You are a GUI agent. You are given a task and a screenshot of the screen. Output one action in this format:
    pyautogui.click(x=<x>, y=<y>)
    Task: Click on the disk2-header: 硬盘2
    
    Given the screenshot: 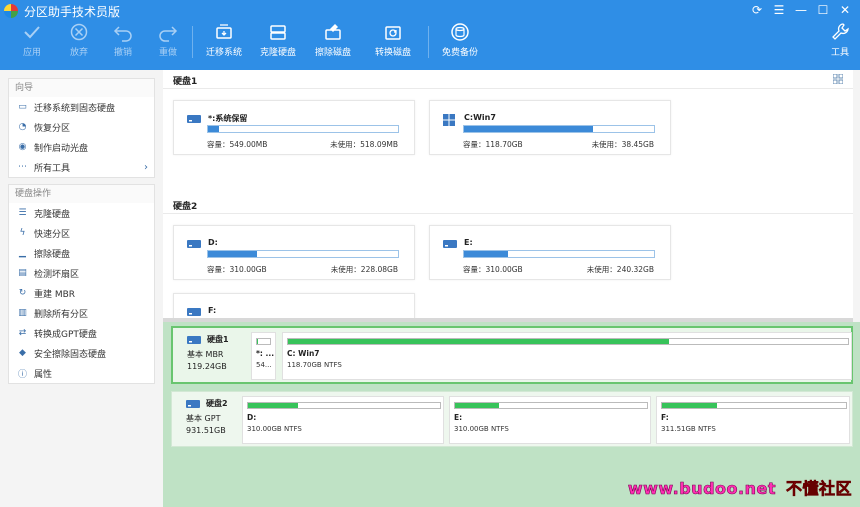 What is the action you would take?
    pyautogui.click(x=185, y=207)
    